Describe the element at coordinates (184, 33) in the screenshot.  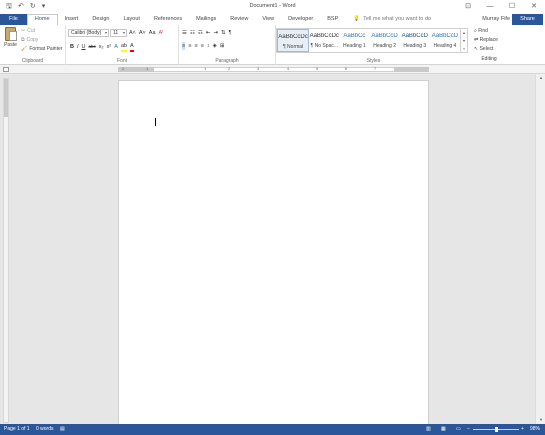
I see `bullets-button: ☰` at that location.